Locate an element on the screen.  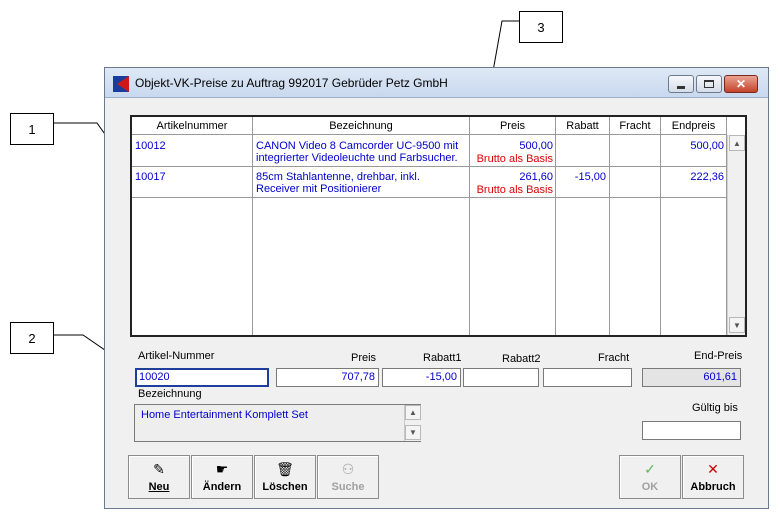
fracht-field is located at coordinates (587, 377).